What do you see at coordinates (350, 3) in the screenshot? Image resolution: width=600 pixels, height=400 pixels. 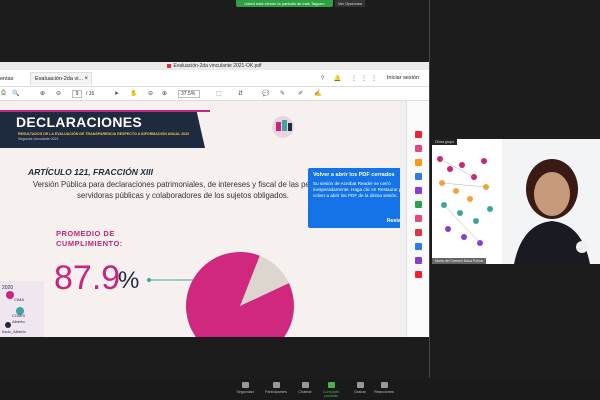 I see `view-options-button: Ver Opciones` at bounding box center [350, 3].